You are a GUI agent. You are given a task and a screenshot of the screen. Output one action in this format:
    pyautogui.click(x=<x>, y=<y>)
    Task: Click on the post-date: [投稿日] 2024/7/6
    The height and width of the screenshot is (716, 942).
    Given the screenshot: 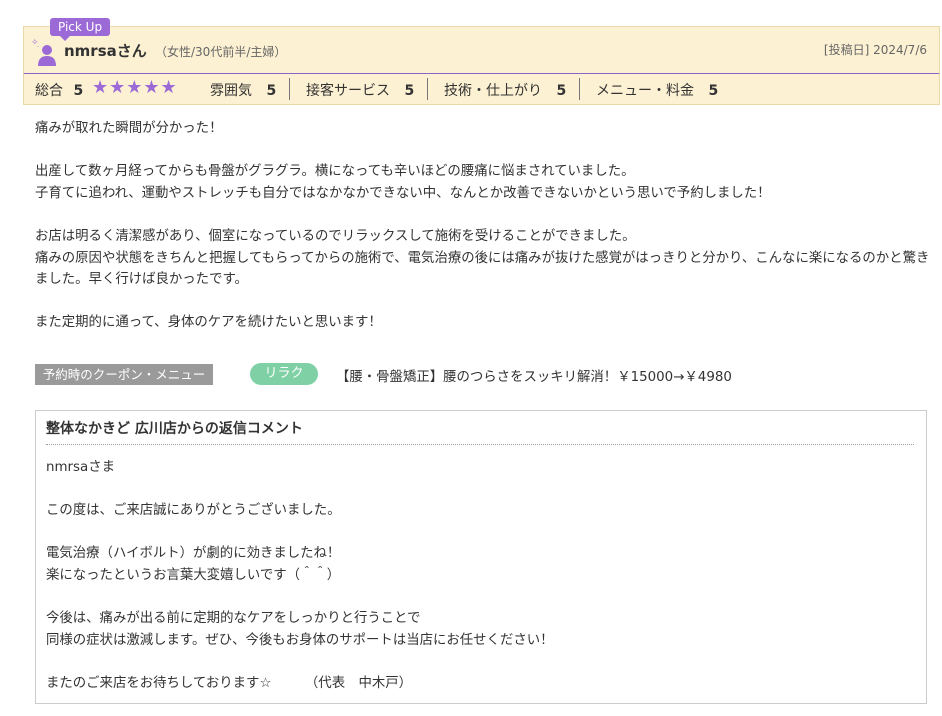 What is the action you would take?
    pyautogui.click(x=875, y=50)
    